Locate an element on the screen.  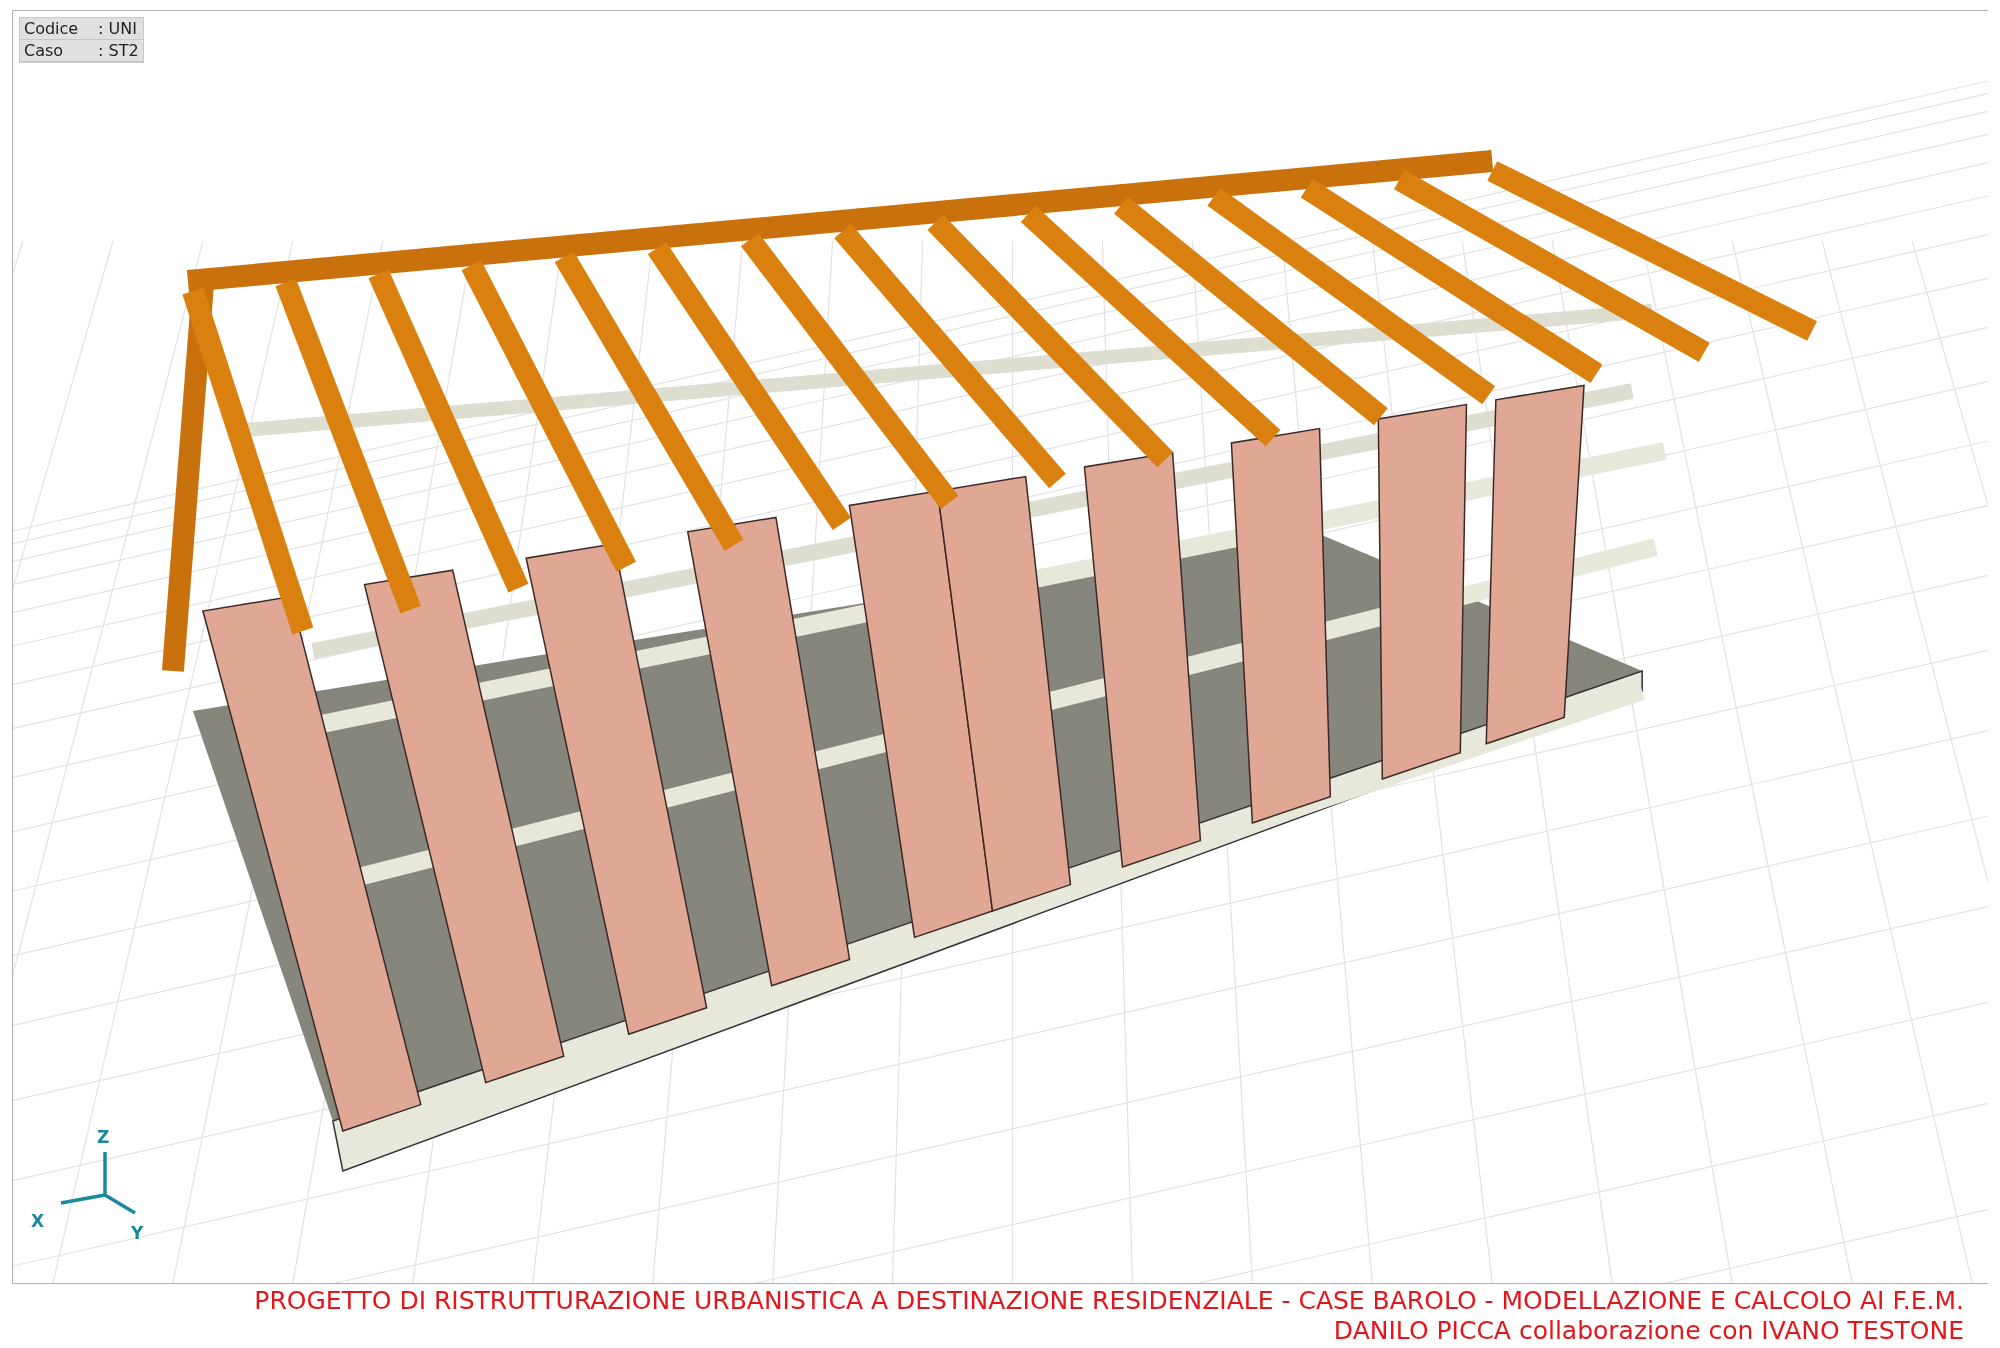
axis-label: Y is located at coordinates (137, 1233).